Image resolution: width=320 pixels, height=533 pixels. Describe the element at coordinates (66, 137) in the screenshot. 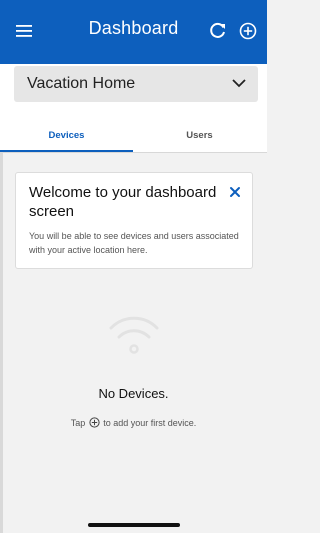

I see `tab-devices: Devices` at that location.